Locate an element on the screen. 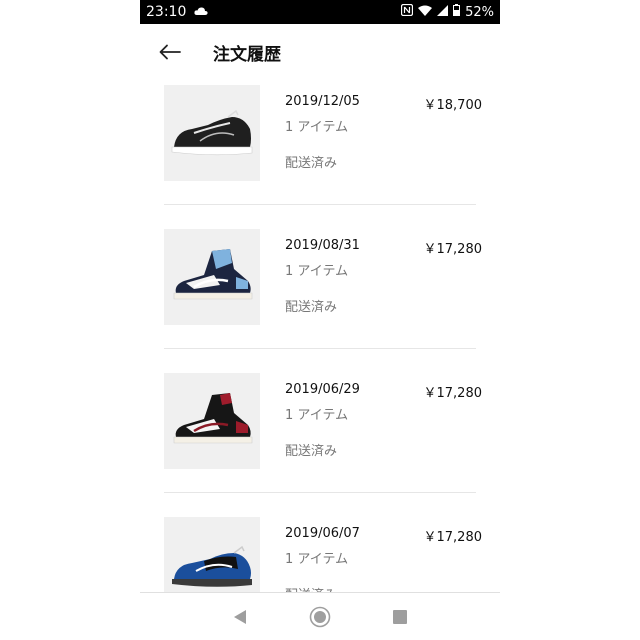 The height and width of the screenshot is (640, 640). order-date: 2019/06/29 is located at coordinates (322, 389).